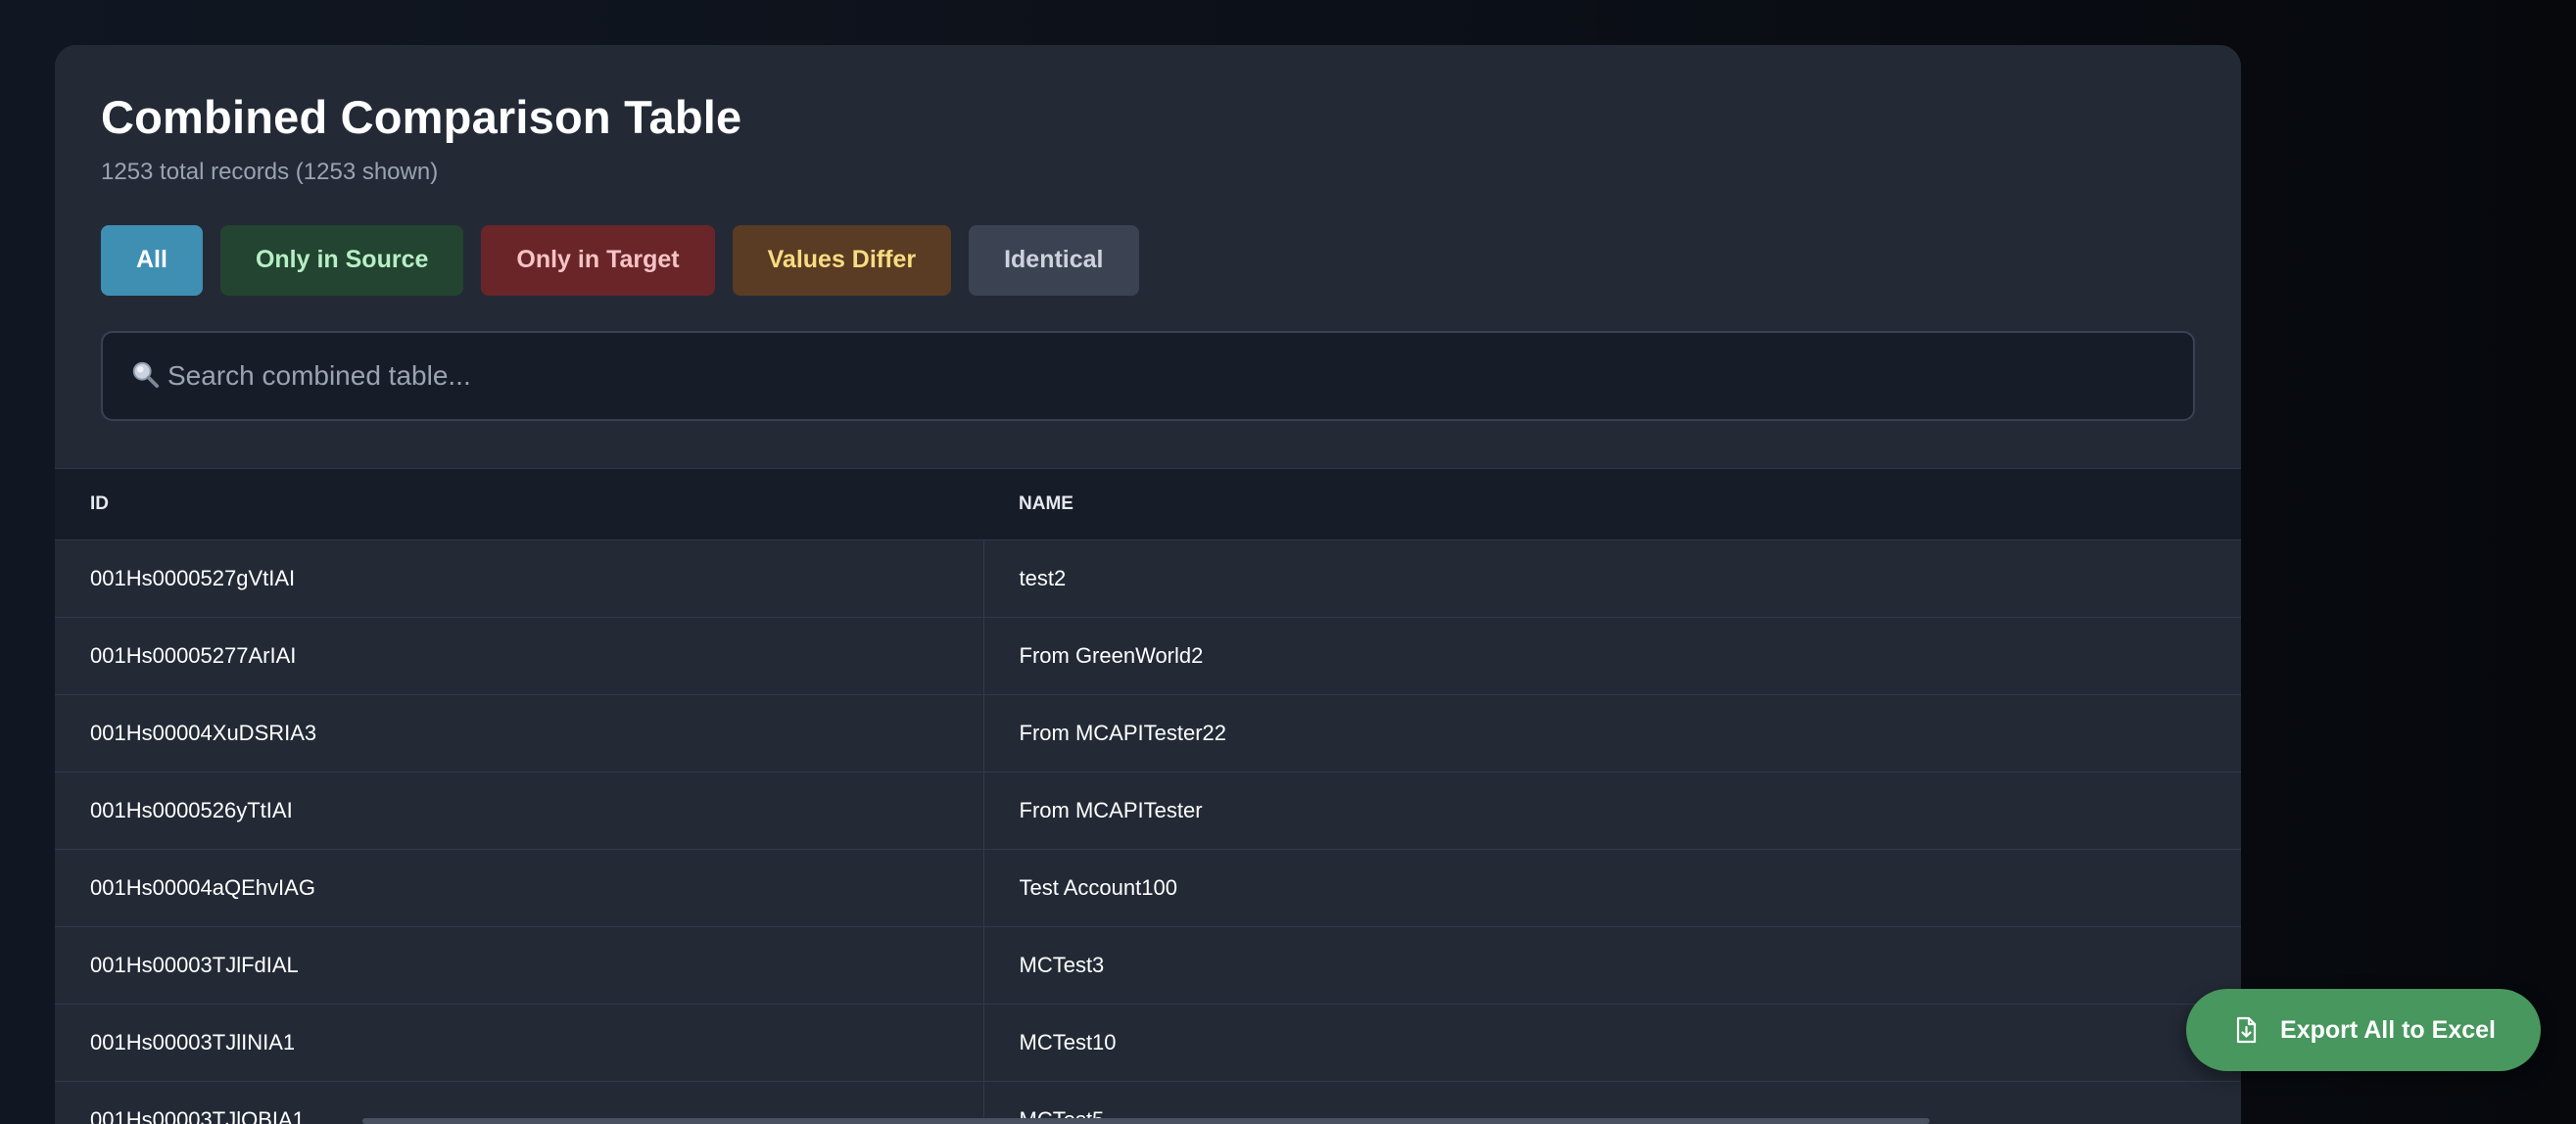 This screenshot has height=1124, width=2576. Describe the element at coordinates (519, 811) in the screenshot. I see `id-cell: 001Hs0000526yTtIAI` at that location.